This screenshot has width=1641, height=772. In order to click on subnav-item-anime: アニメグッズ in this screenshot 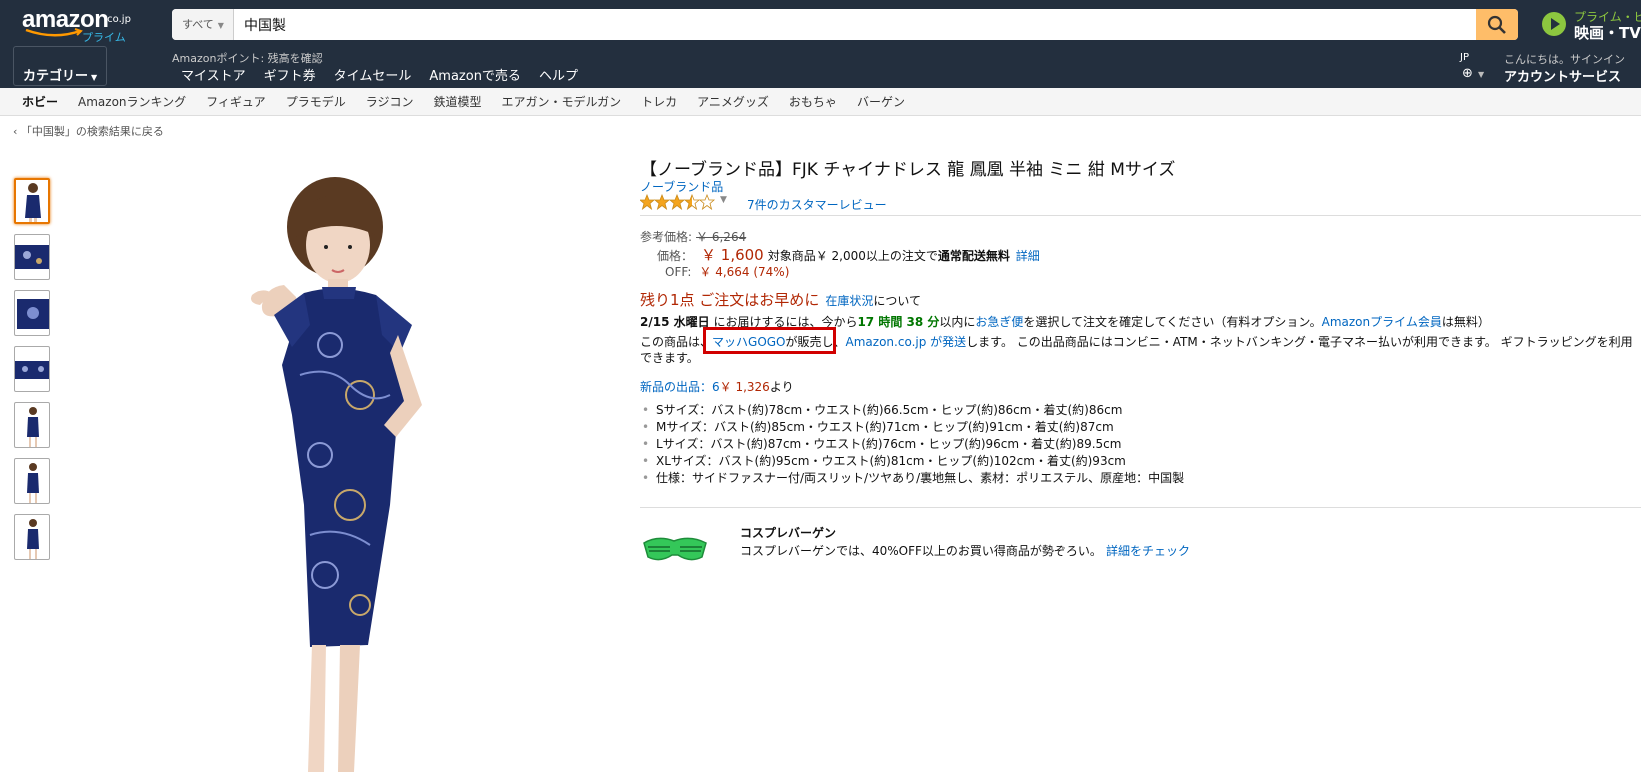, I will do `click(733, 101)`.